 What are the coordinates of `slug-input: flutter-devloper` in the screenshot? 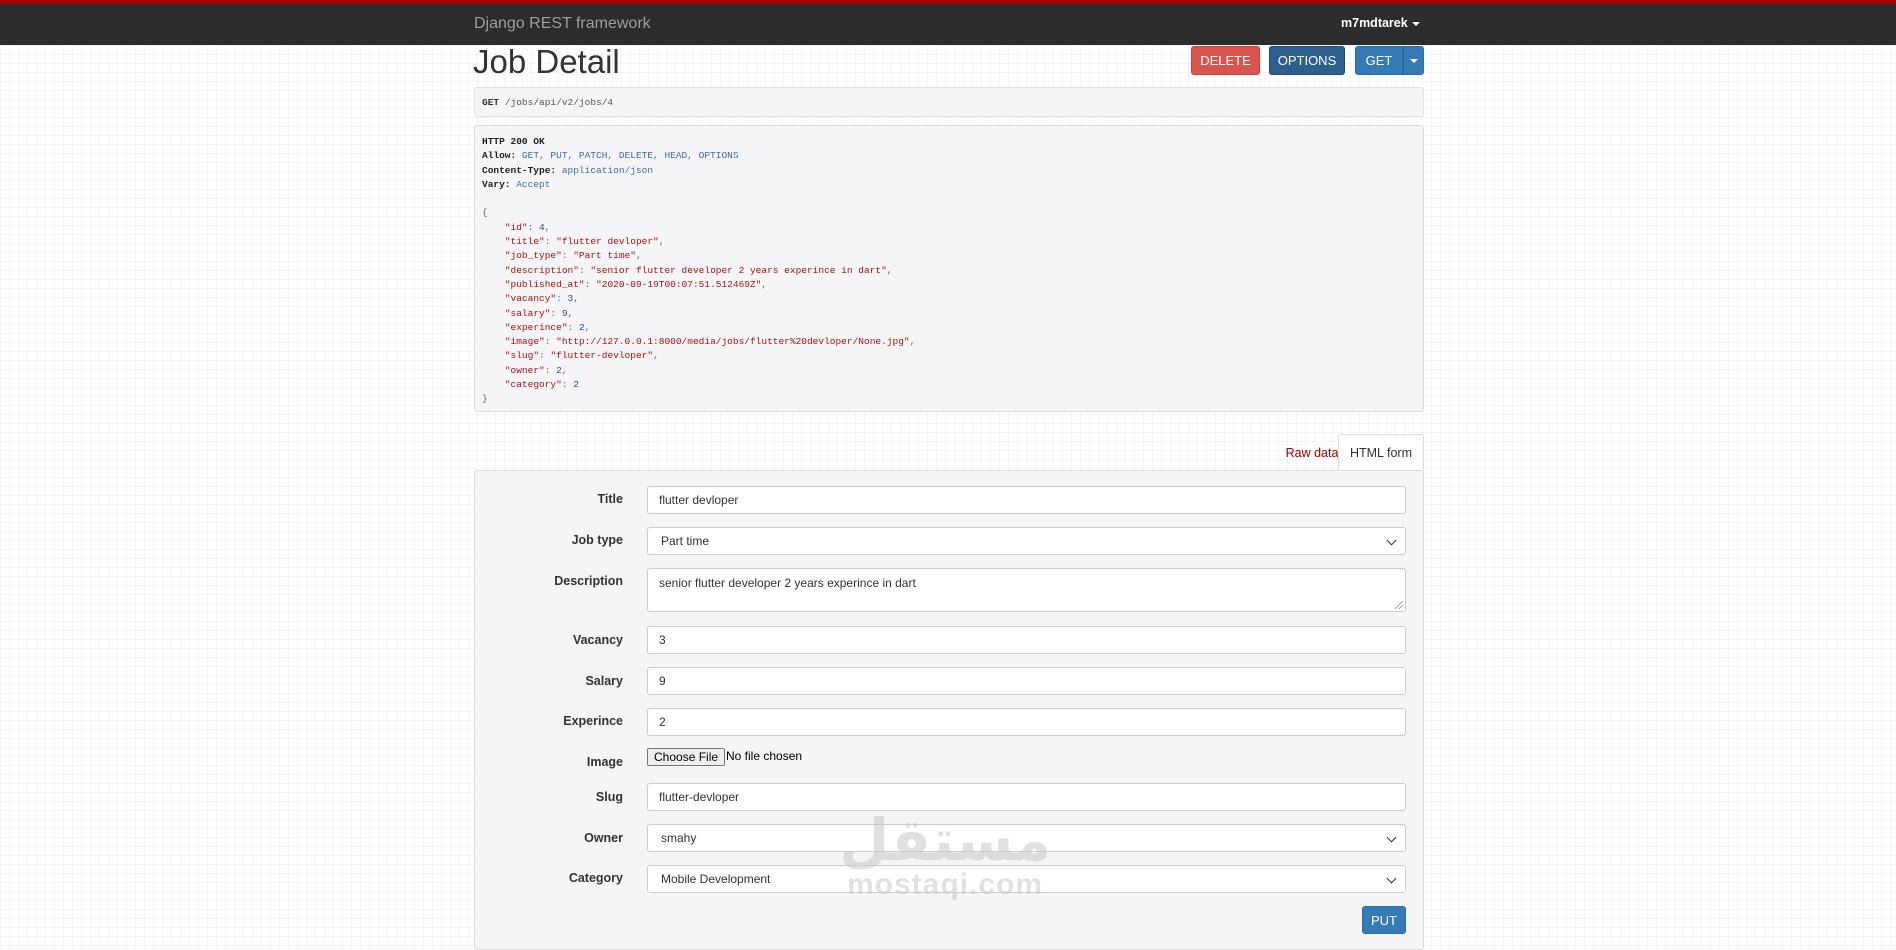 It's located at (1026, 797).